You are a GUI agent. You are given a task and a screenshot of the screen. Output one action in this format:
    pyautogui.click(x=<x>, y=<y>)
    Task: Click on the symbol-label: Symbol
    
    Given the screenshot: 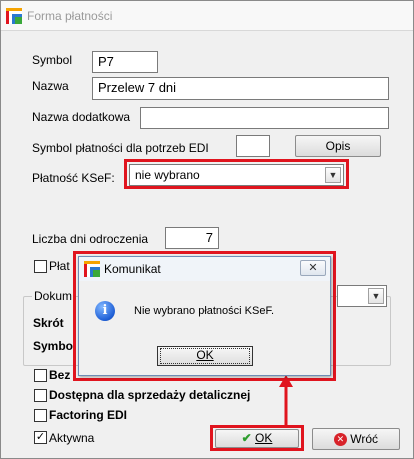 What is the action you would take?
    pyautogui.click(x=52, y=60)
    